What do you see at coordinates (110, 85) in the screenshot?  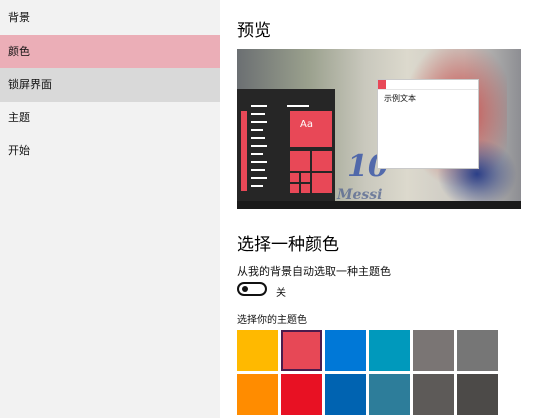 I see `sidebar-item-lock-screen: 锁屏界面` at bounding box center [110, 85].